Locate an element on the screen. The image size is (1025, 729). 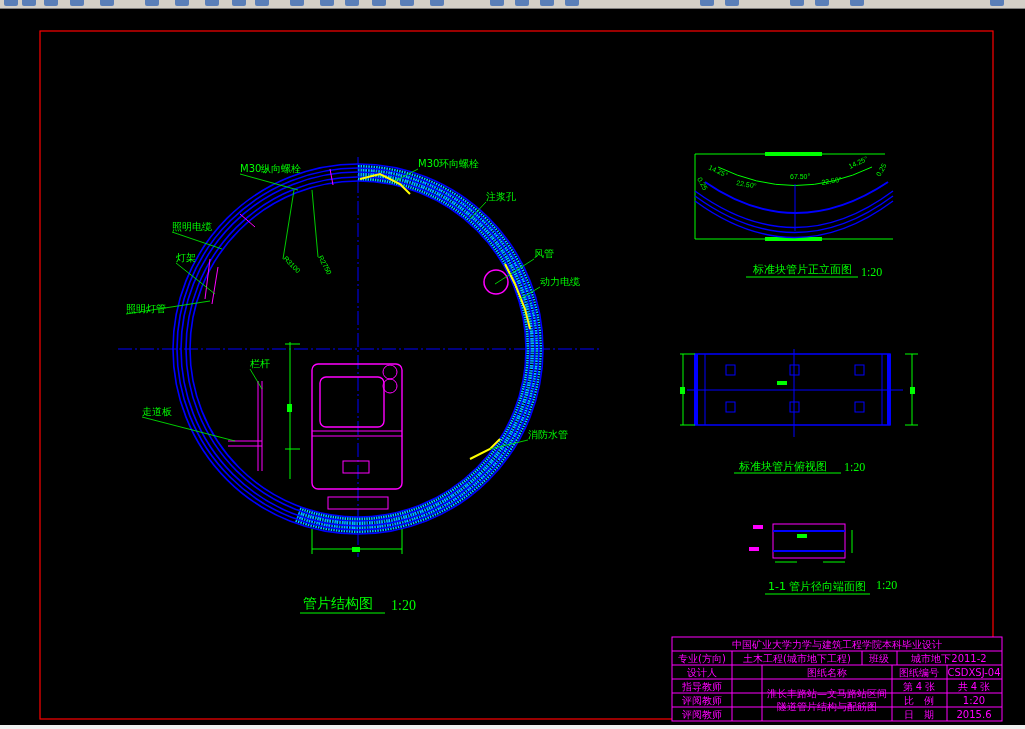
callout-label: M30环向螺栓 is located at coordinates (449, 163).